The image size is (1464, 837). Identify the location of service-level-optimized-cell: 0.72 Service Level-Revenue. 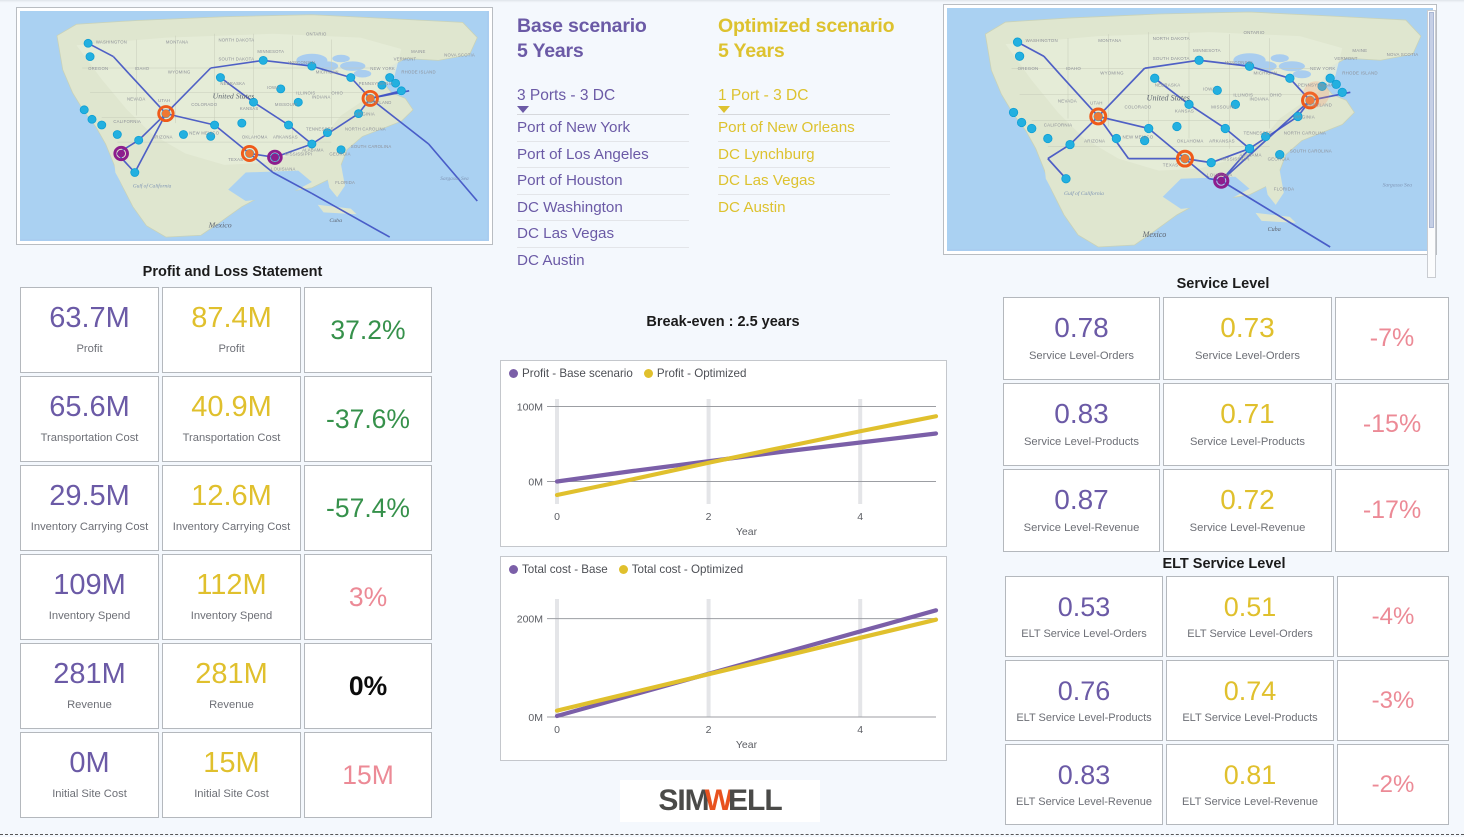
(1247, 510).